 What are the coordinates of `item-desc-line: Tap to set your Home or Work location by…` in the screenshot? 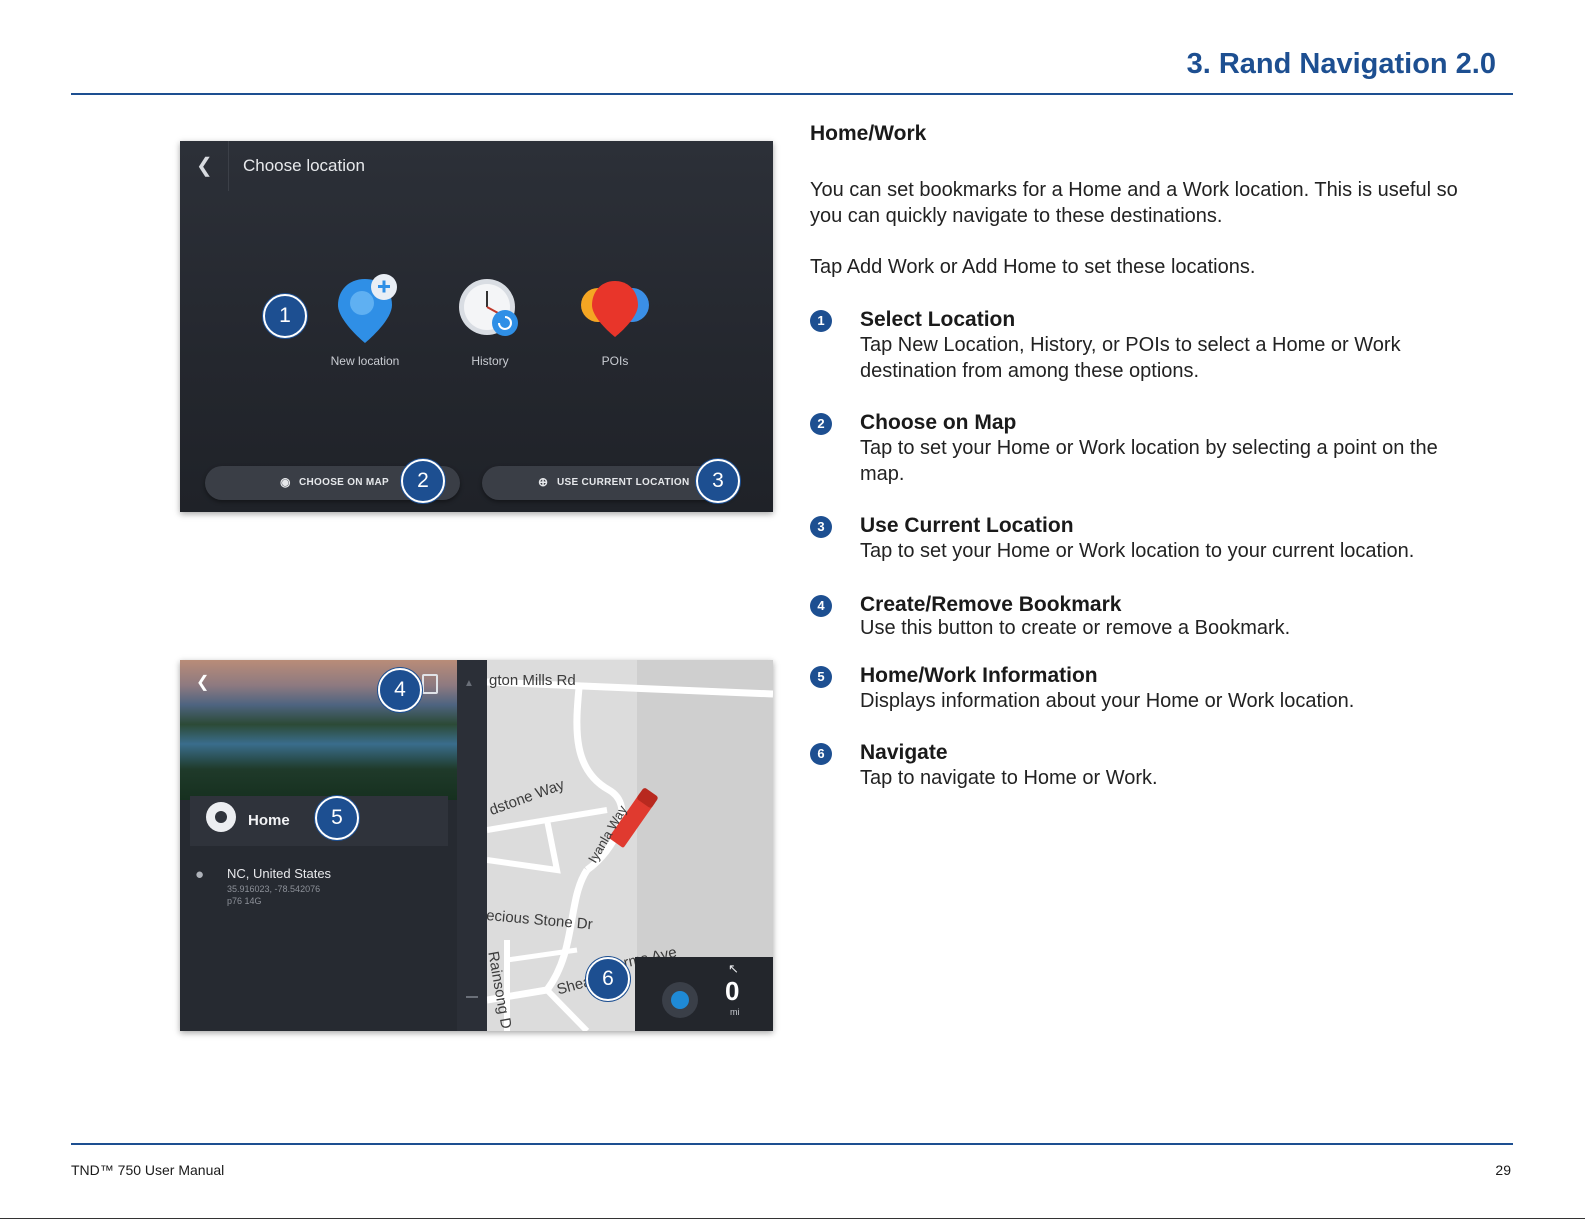 It's located at (1149, 448).